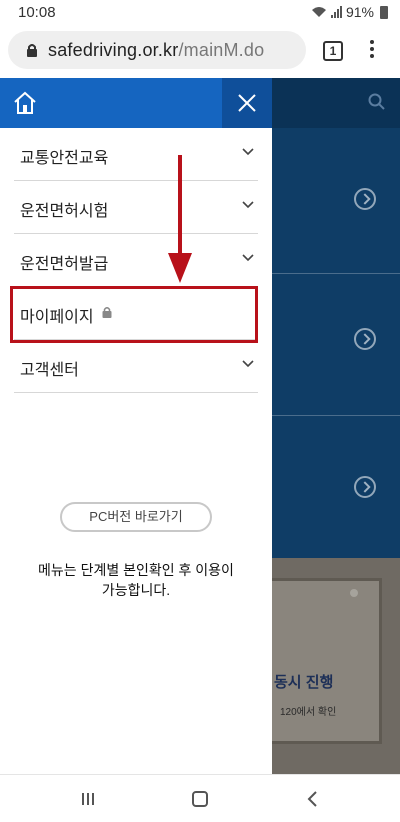 The width and height of the screenshot is (400, 822). Describe the element at coordinates (318, 12) in the screenshot. I see `wifi-icon` at that location.